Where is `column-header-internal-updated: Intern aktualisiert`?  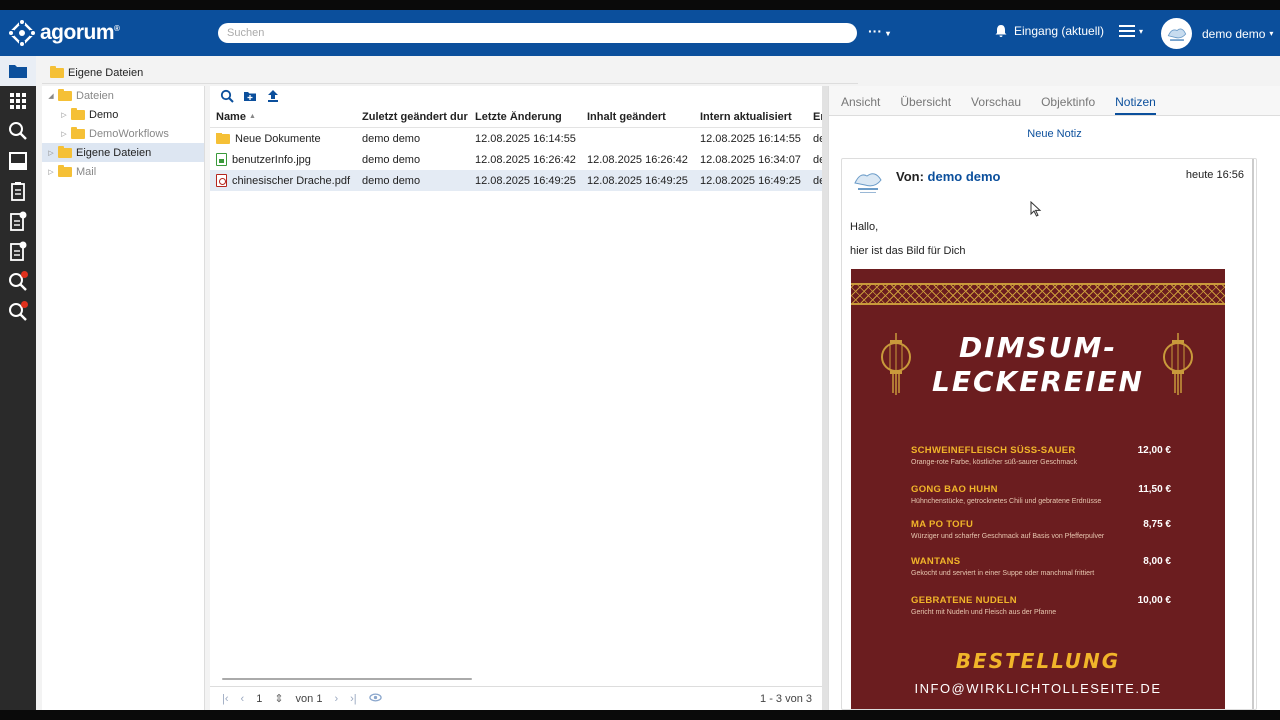 column-header-internal-updated: Intern aktualisiert is located at coordinates (750, 117).